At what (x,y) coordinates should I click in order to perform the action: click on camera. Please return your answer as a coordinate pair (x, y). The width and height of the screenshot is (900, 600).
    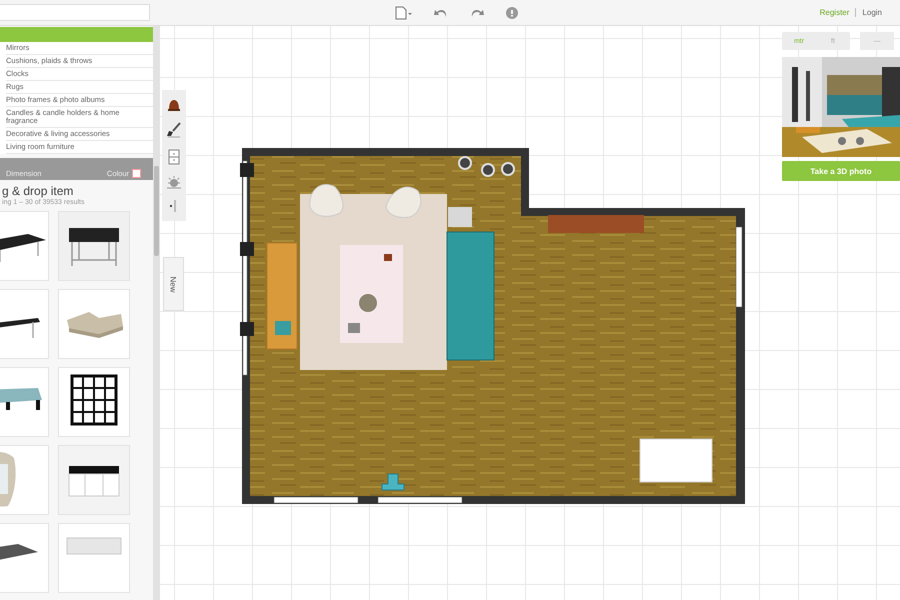
    Looking at the image, I should click on (393, 482).